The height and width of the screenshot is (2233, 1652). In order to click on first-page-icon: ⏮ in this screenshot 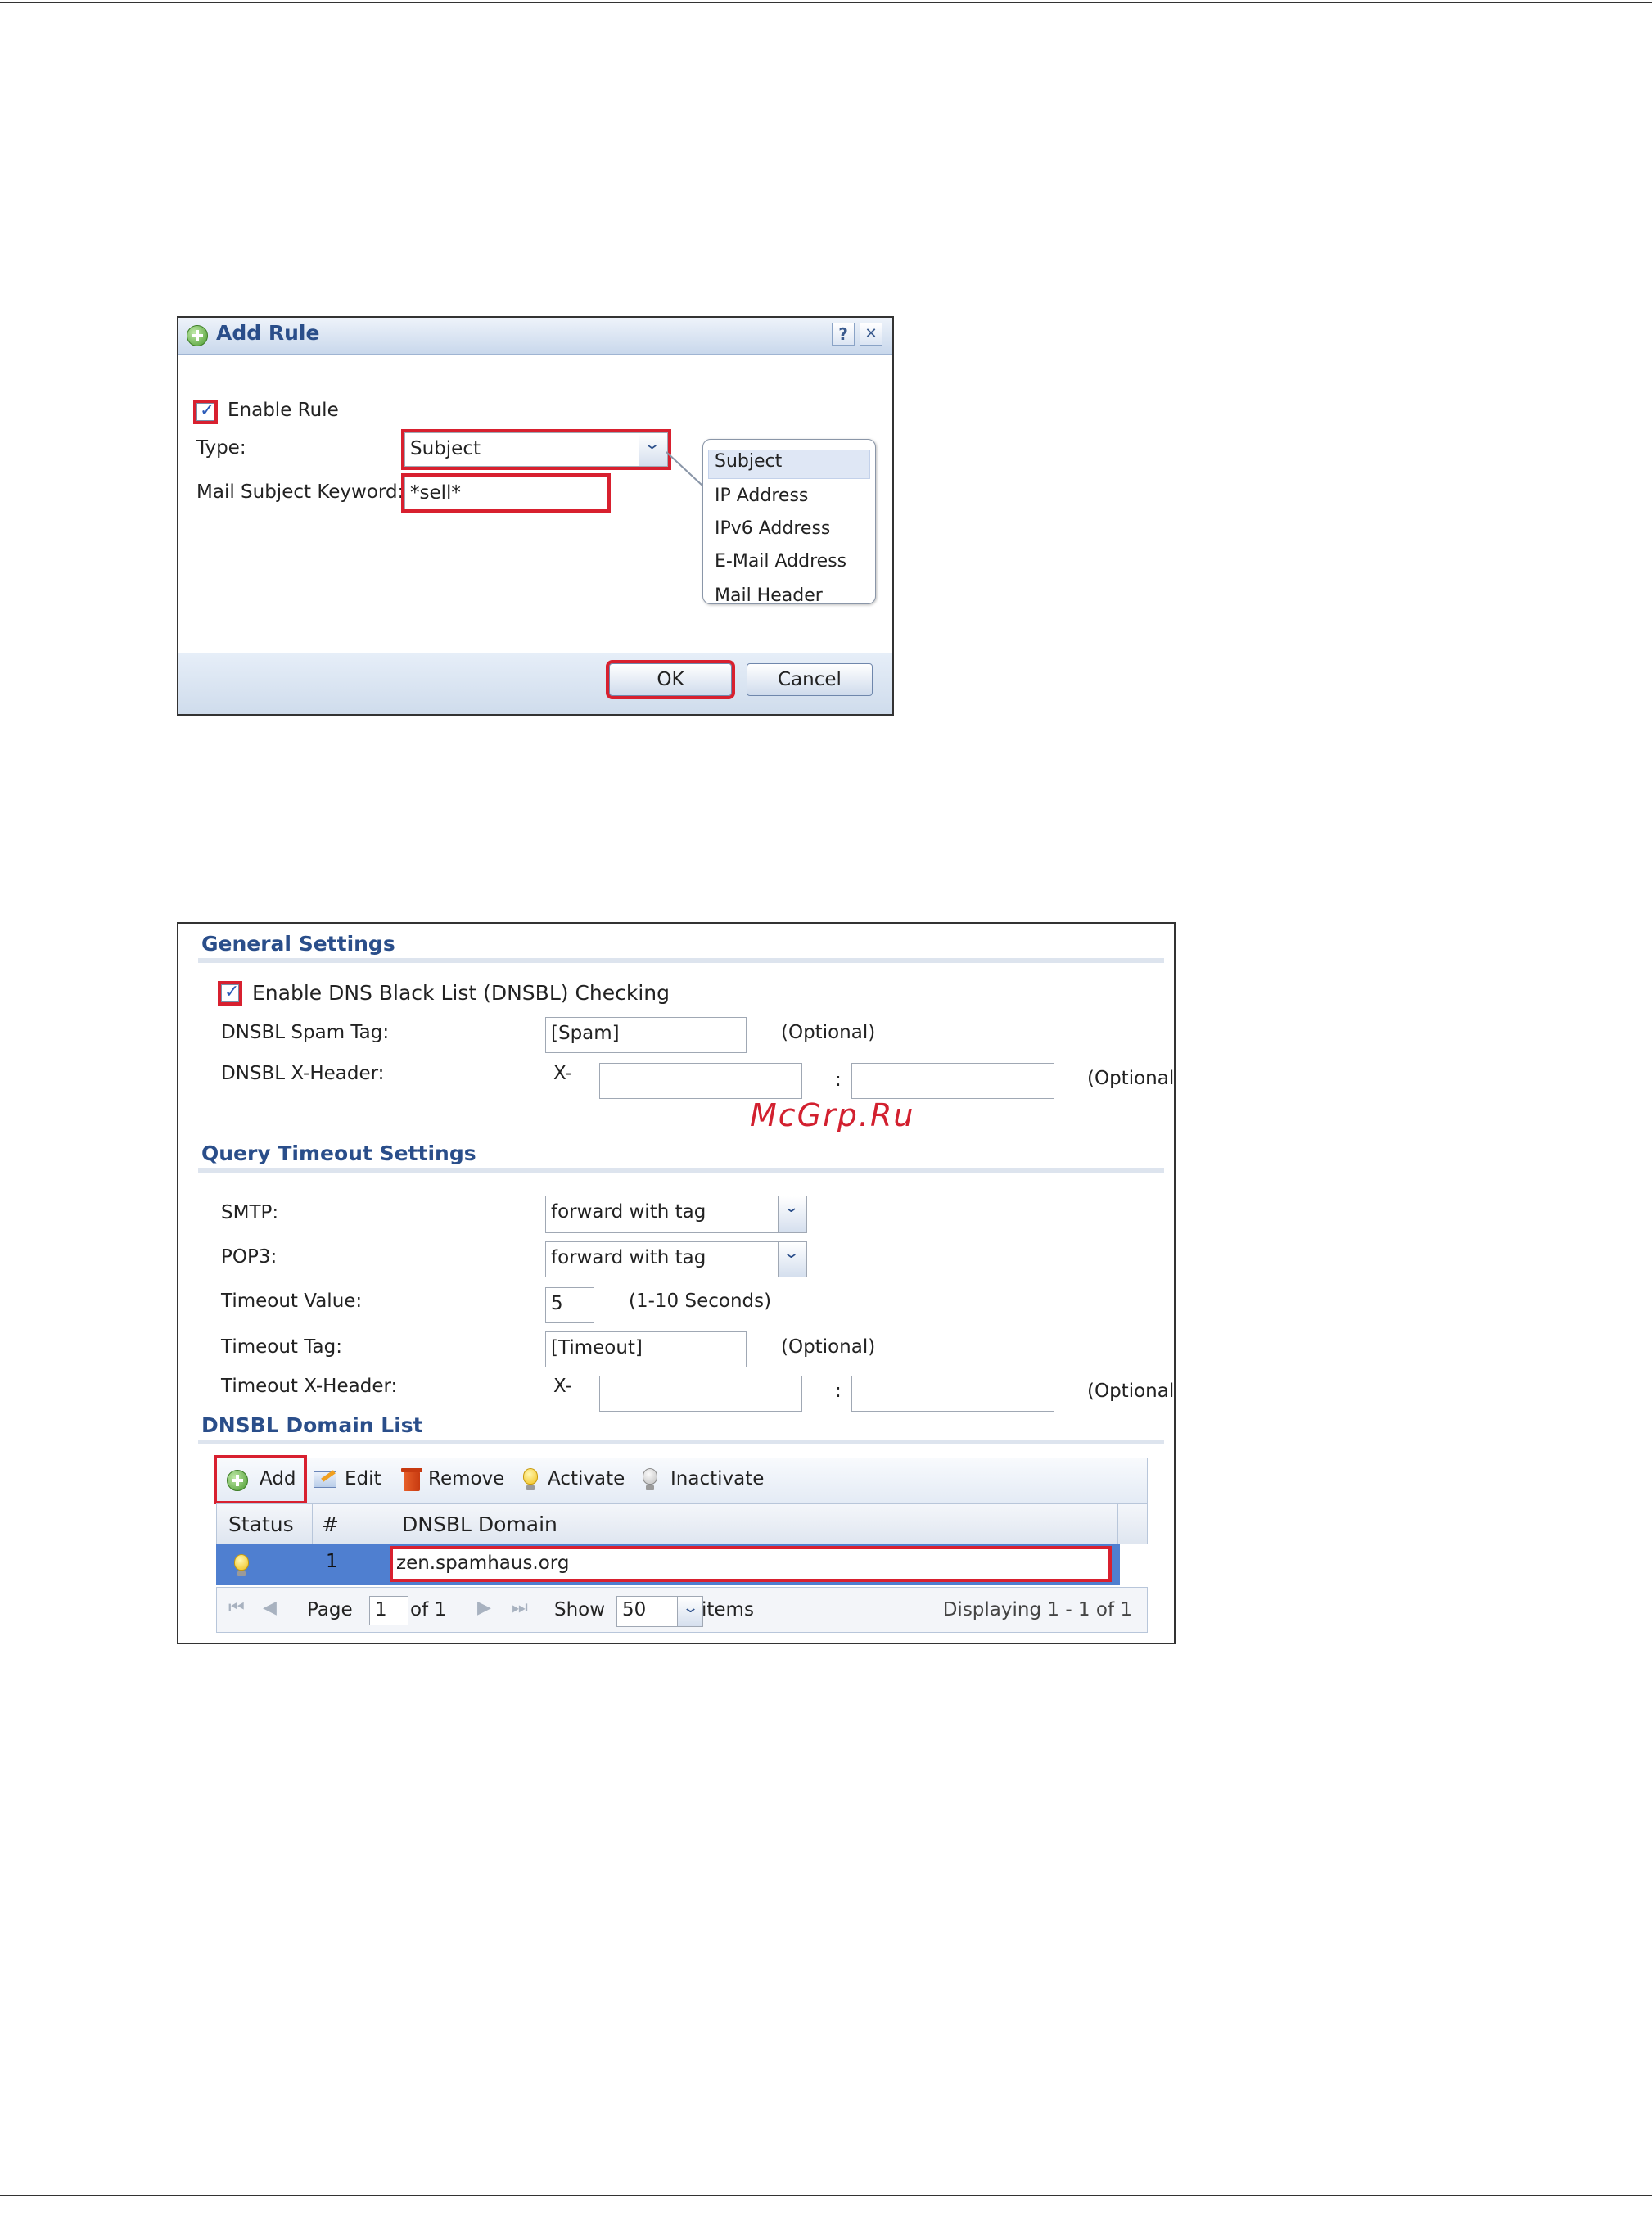, I will do `click(236, 1608)`.